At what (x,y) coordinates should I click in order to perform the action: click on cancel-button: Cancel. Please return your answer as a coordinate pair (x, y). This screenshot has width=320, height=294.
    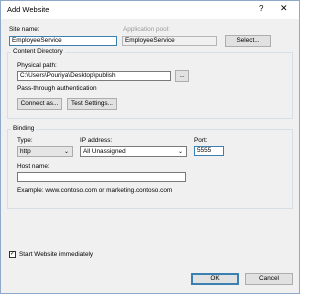
    Looking at the image, I should click on (269, 279).